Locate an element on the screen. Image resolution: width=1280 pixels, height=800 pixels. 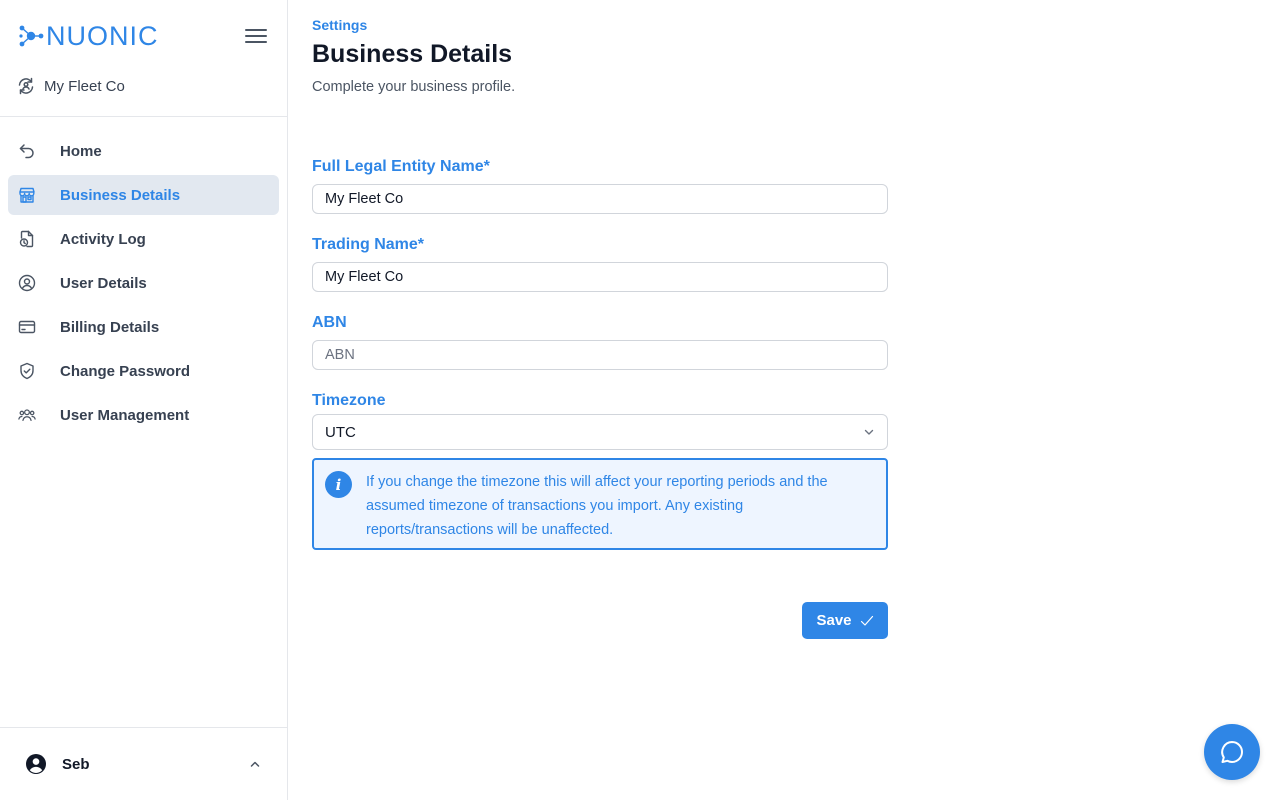
sidebar-item-billing-details: Billing Details is located at coordinates (143, 327).